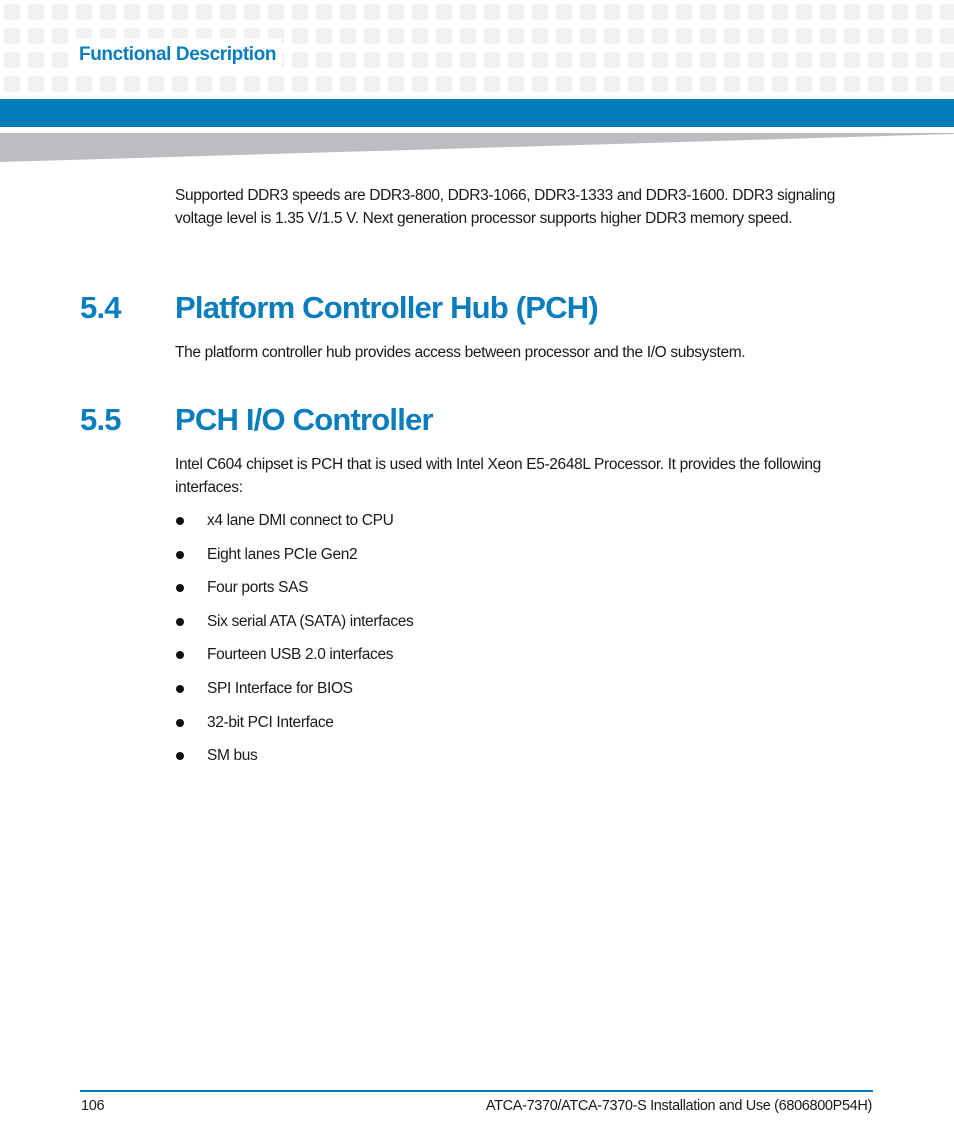 The height and width of the screenshot is (1145, 954). Describe the element at coordinates (294, 760) in the screenshot. I see `list-item: SM bus` at that location.